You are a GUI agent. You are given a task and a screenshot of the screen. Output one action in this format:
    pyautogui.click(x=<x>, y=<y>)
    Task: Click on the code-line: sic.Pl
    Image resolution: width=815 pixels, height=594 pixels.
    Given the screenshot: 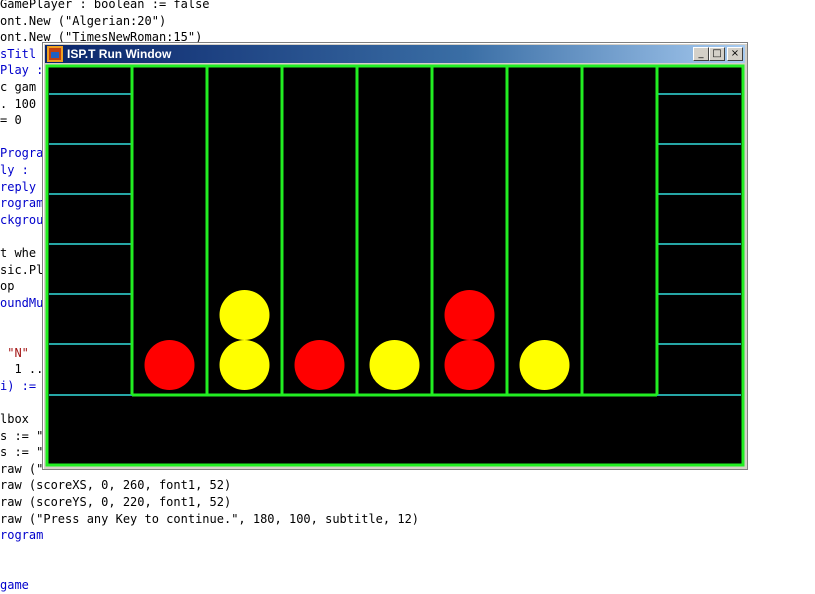 What is the action you would take?
    pyautogui.click(x=22, y=269)
    